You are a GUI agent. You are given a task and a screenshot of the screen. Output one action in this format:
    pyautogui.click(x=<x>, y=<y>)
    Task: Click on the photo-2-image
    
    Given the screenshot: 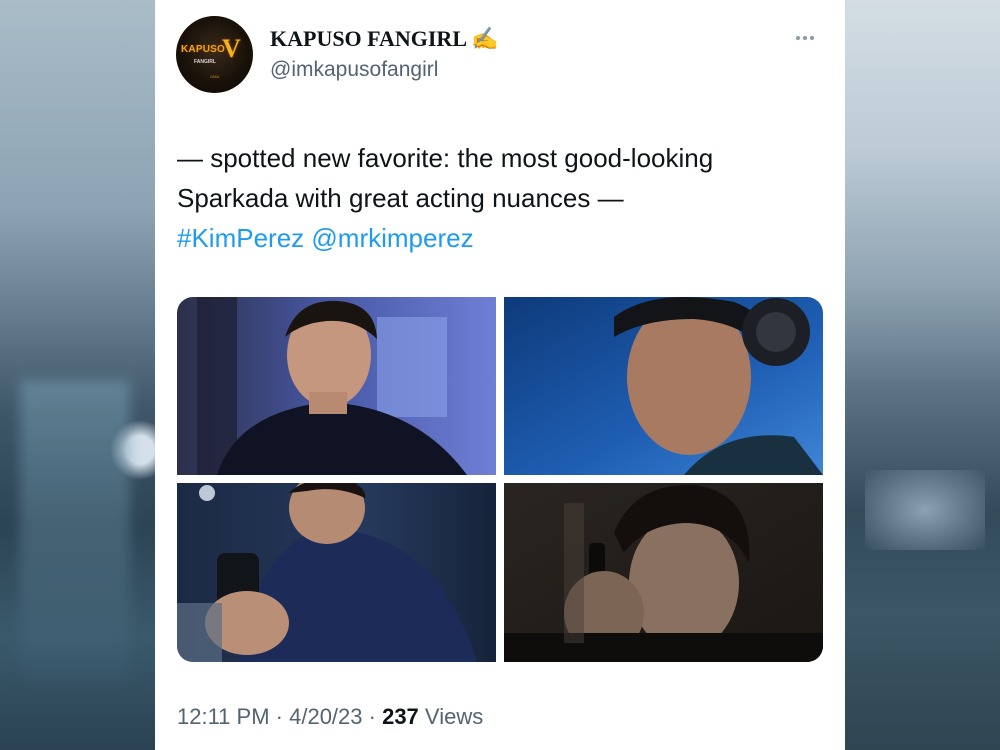 What is the action you would take?
    pyautogui.click(x=663, y=386)
    